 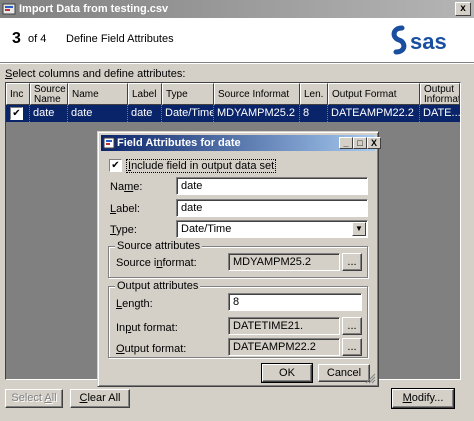 What do you see at coordinates (272, 186) in the screenshot?
I see `name-field: date` at bounding box center [272, 186].